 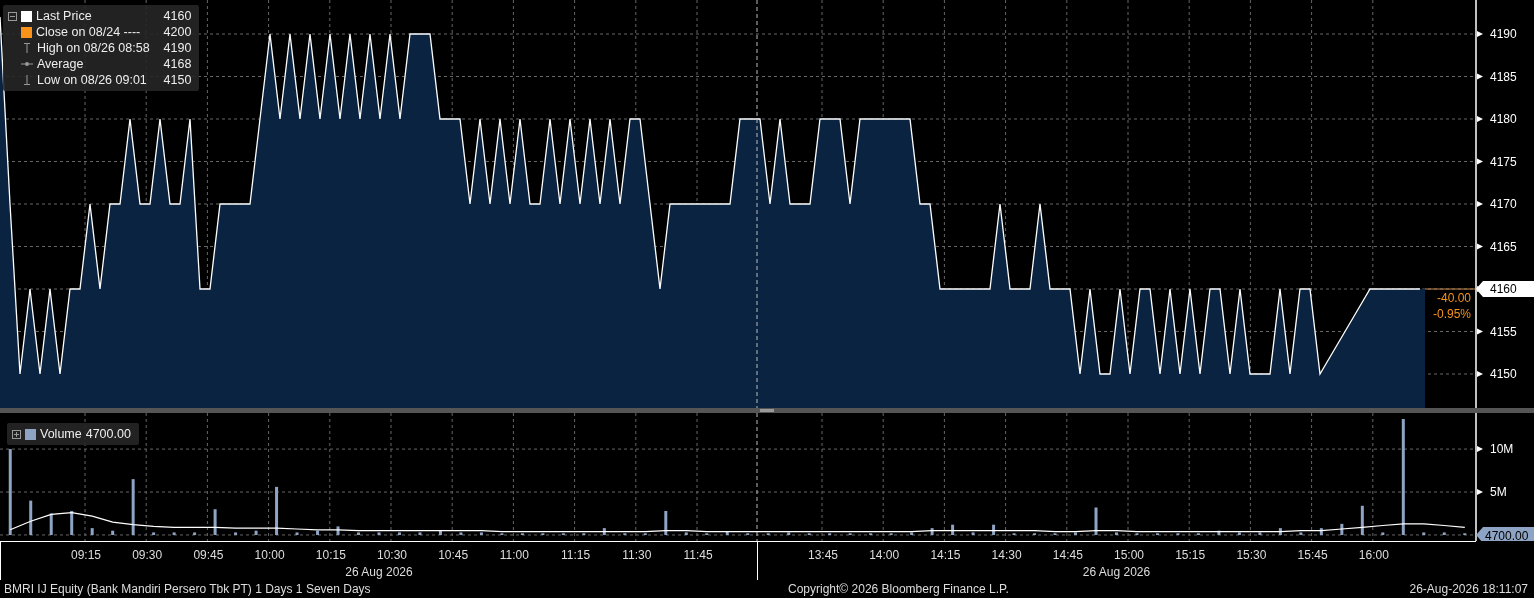 I want to click on x-axis-label: 11:45, so click(x=698, y=555).